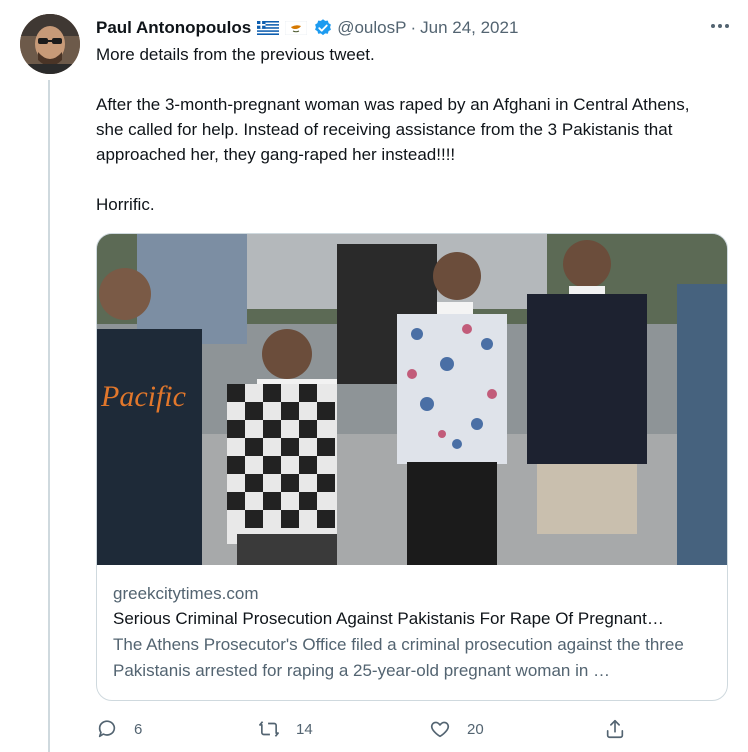 The image size is (748, 752). Describe the element at coordinates (440, 729) in the screenshot. I see `heart-icon` at that location.